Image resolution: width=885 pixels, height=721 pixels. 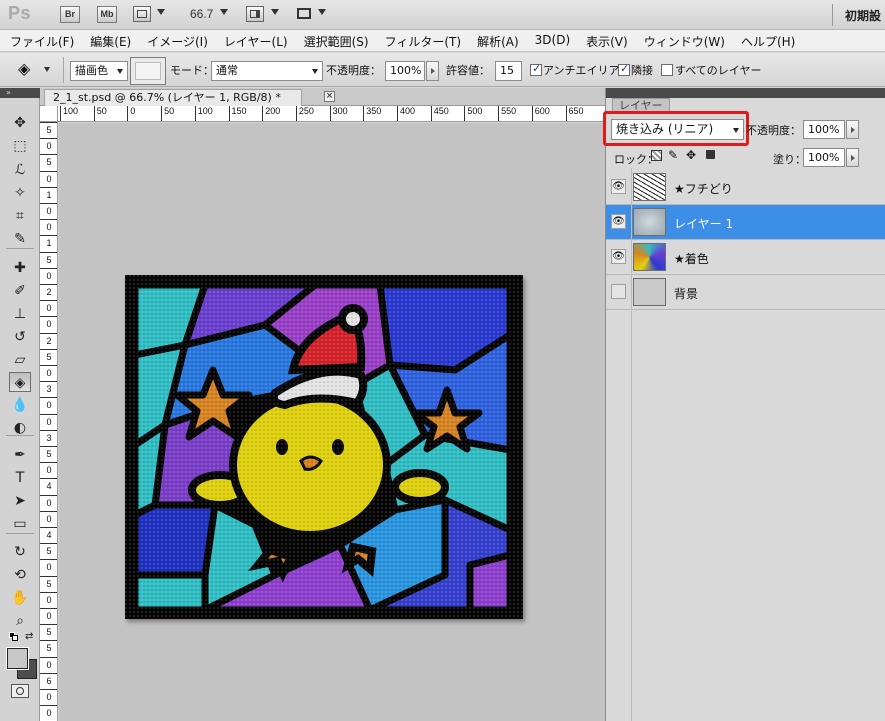 What do you see at coordinates (20, 501) in the screenshot?
I see `path-select-tool: ➤` at bounding box center [20, 501].